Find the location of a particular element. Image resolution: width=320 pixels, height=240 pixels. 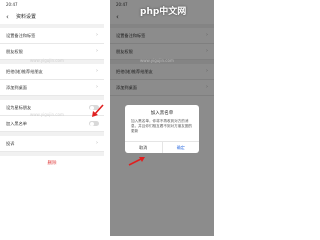

settings-item-report: 投诉 › is located at coordinates (52, 144).